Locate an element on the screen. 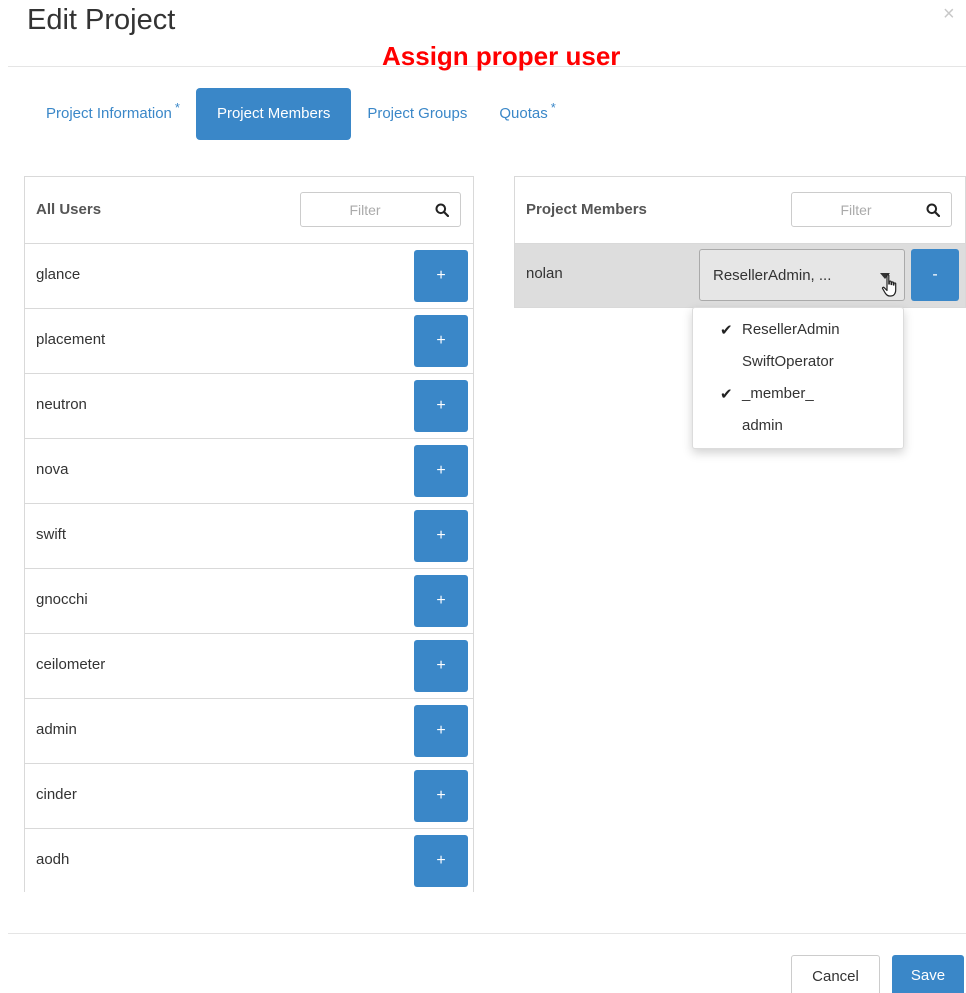 Image resolution: width=966 pixels, height=993 pixels. user-name: admin is located at coordinates (56, 729).